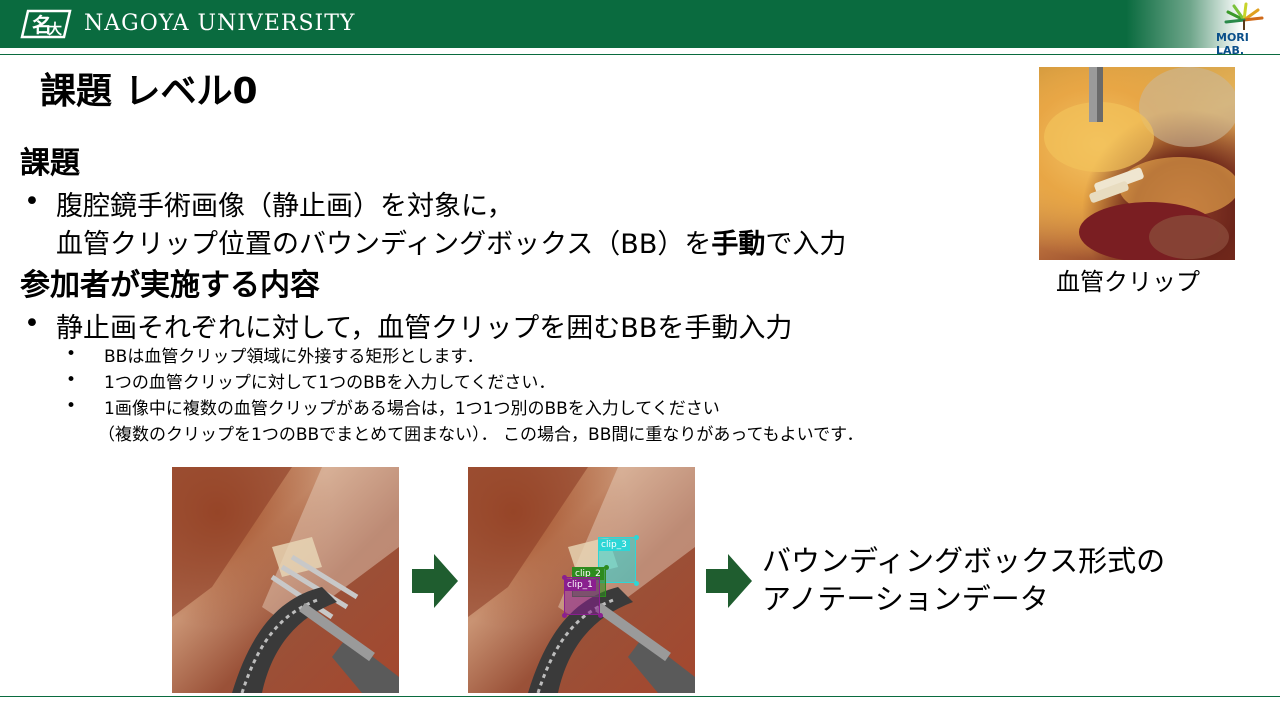 The width and height of the screenshot is (1280, 720). Describe the element at coordinates (905, 599) in the screenshot. I see `result-line-2: アノテーションデータ` at that location.